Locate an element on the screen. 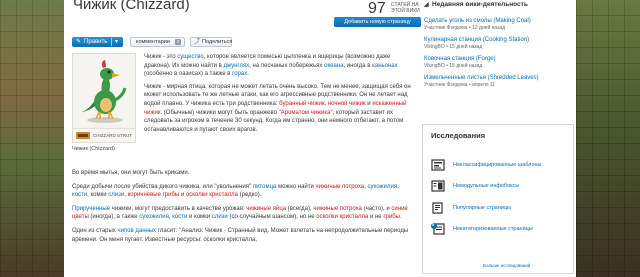 The image size is (640, 277). explore-title: Исследования is located at coordinates (458, 135).